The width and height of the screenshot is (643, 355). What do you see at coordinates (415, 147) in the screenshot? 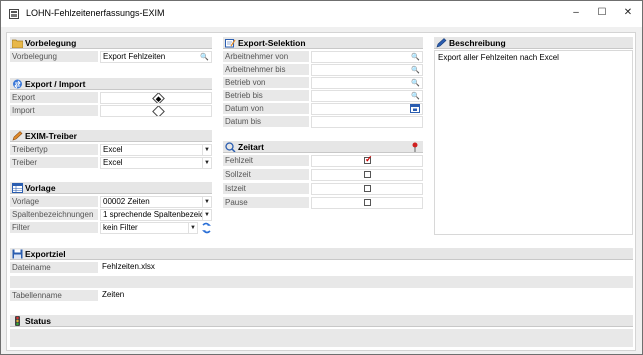
I see `pin-icon` at bounding box center [415, 147].